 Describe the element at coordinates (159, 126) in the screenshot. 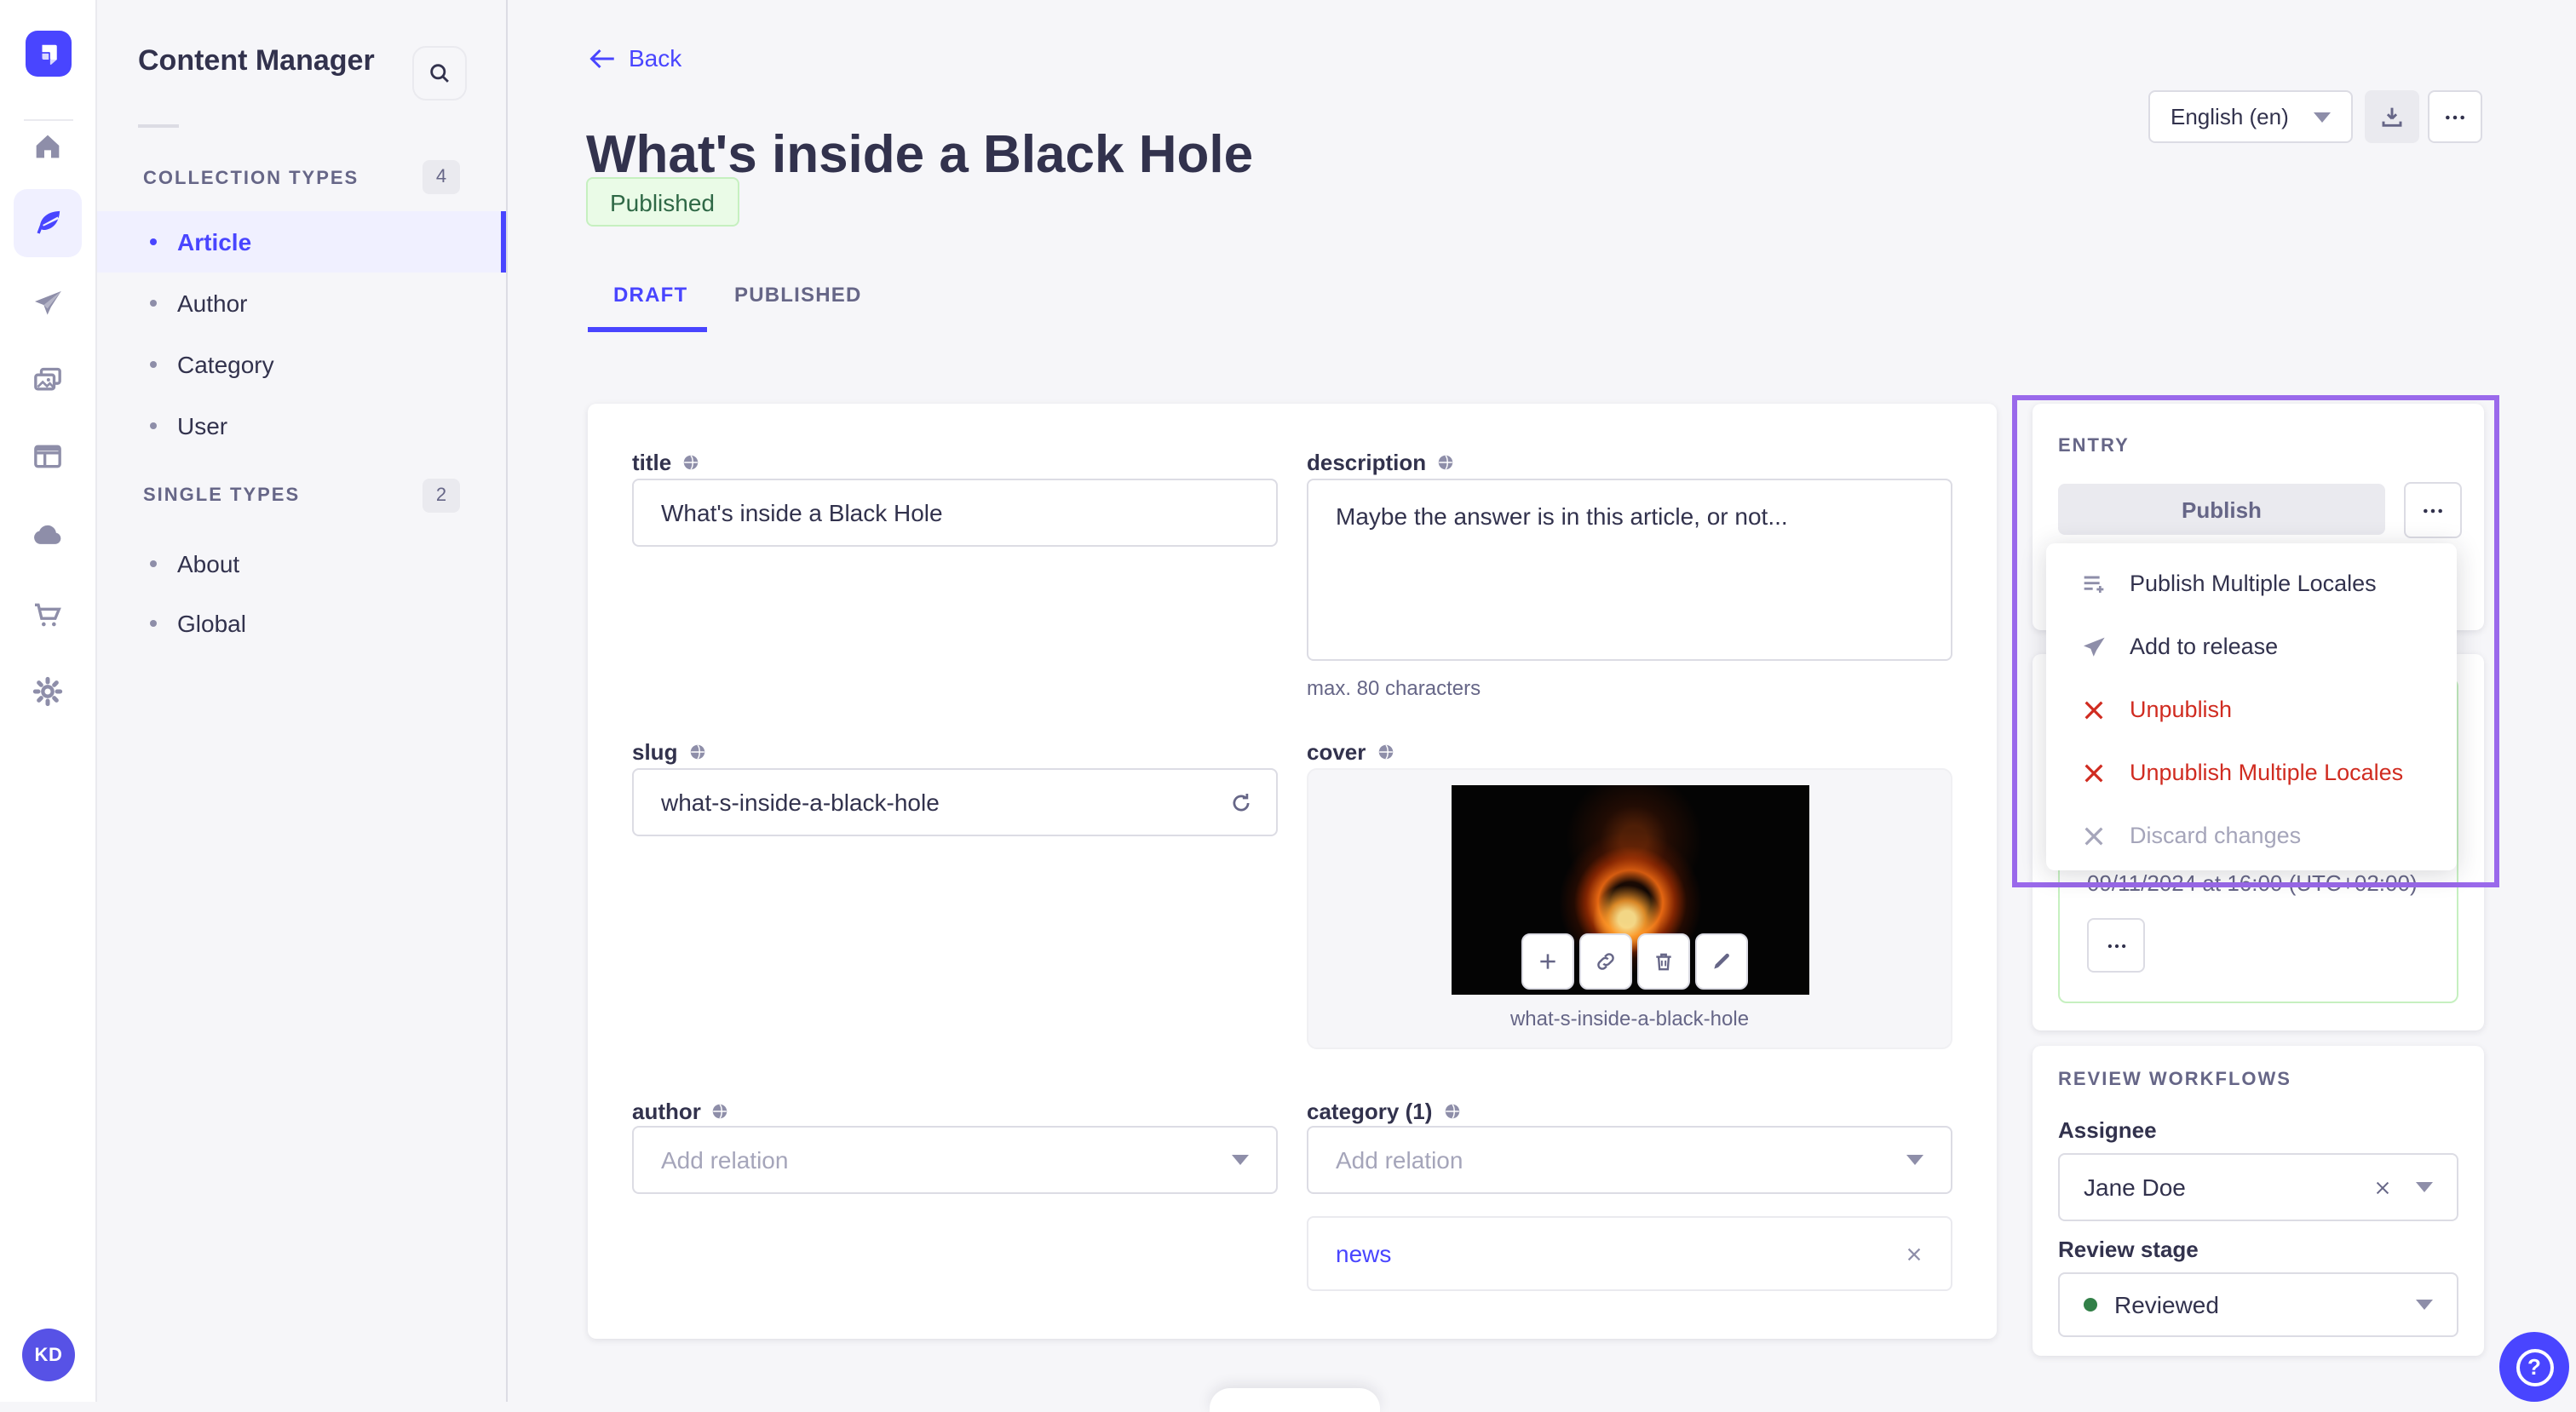

I see `sidebar-divider` at that location.